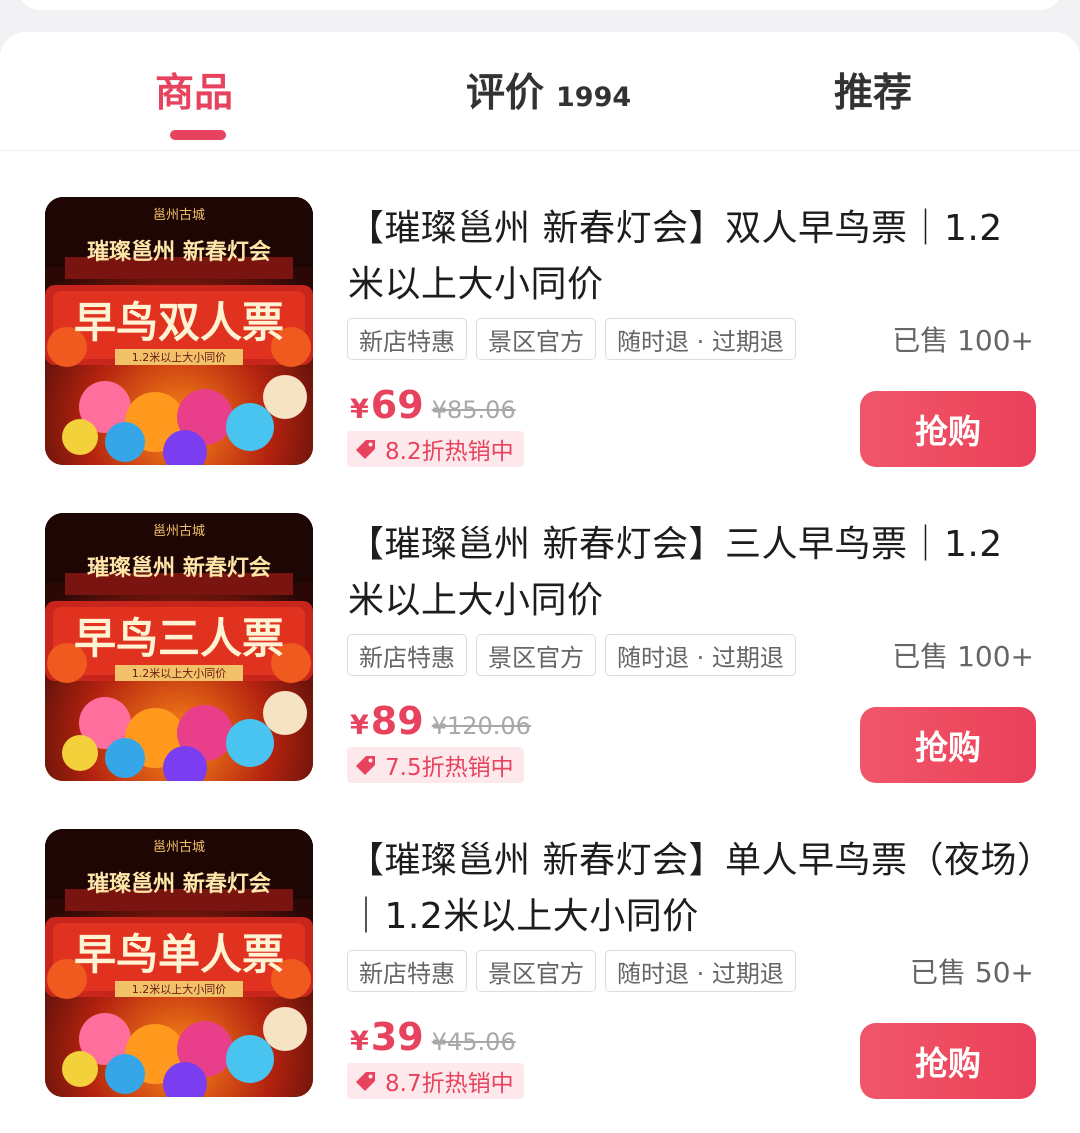 The image size is (1080, 1133). What do you see at coordinates (449, 452) in the screenshot?
I see `discount-text: 8.2折热销中` at bounding box center [449, 452].